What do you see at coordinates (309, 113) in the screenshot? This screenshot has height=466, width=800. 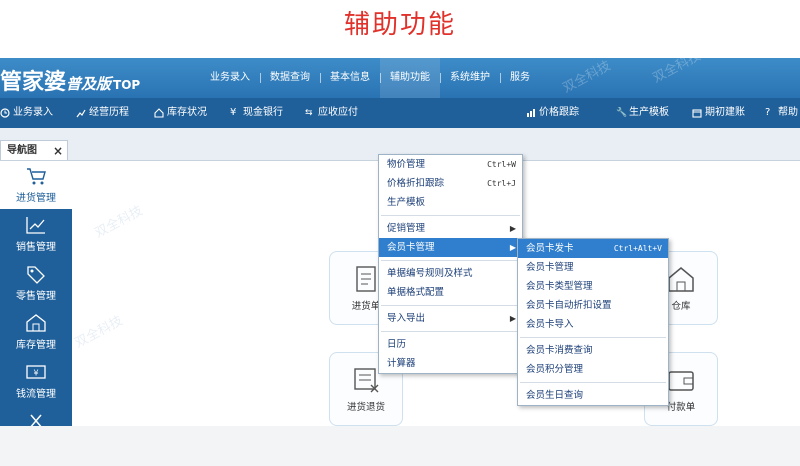 I see `exchange-icon: ⇆` at bounding box center [309, 113].